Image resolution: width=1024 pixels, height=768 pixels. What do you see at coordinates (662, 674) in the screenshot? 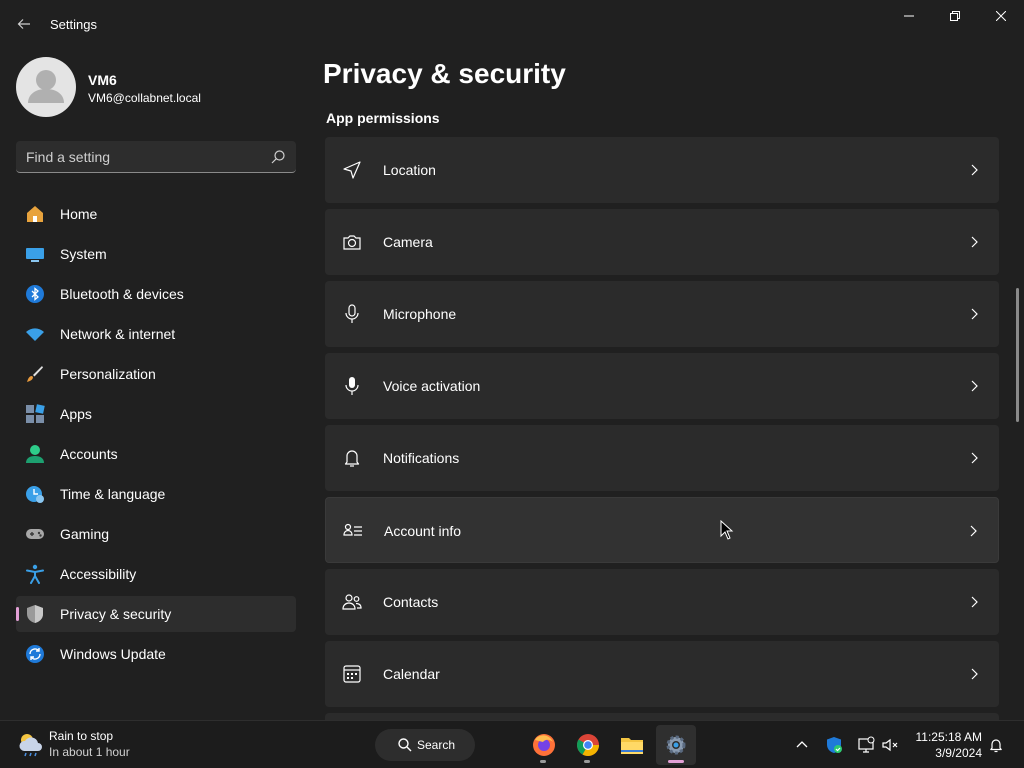
I see `permission-calendar: Calendar` at bounding box center [662, 674].